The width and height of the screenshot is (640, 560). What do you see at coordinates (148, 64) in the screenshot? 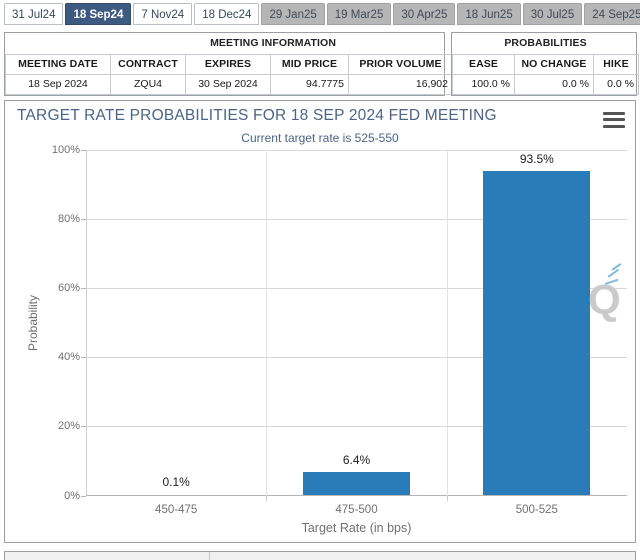
I see `col-contract: CONTRACT` at bounding box center [148, 64].